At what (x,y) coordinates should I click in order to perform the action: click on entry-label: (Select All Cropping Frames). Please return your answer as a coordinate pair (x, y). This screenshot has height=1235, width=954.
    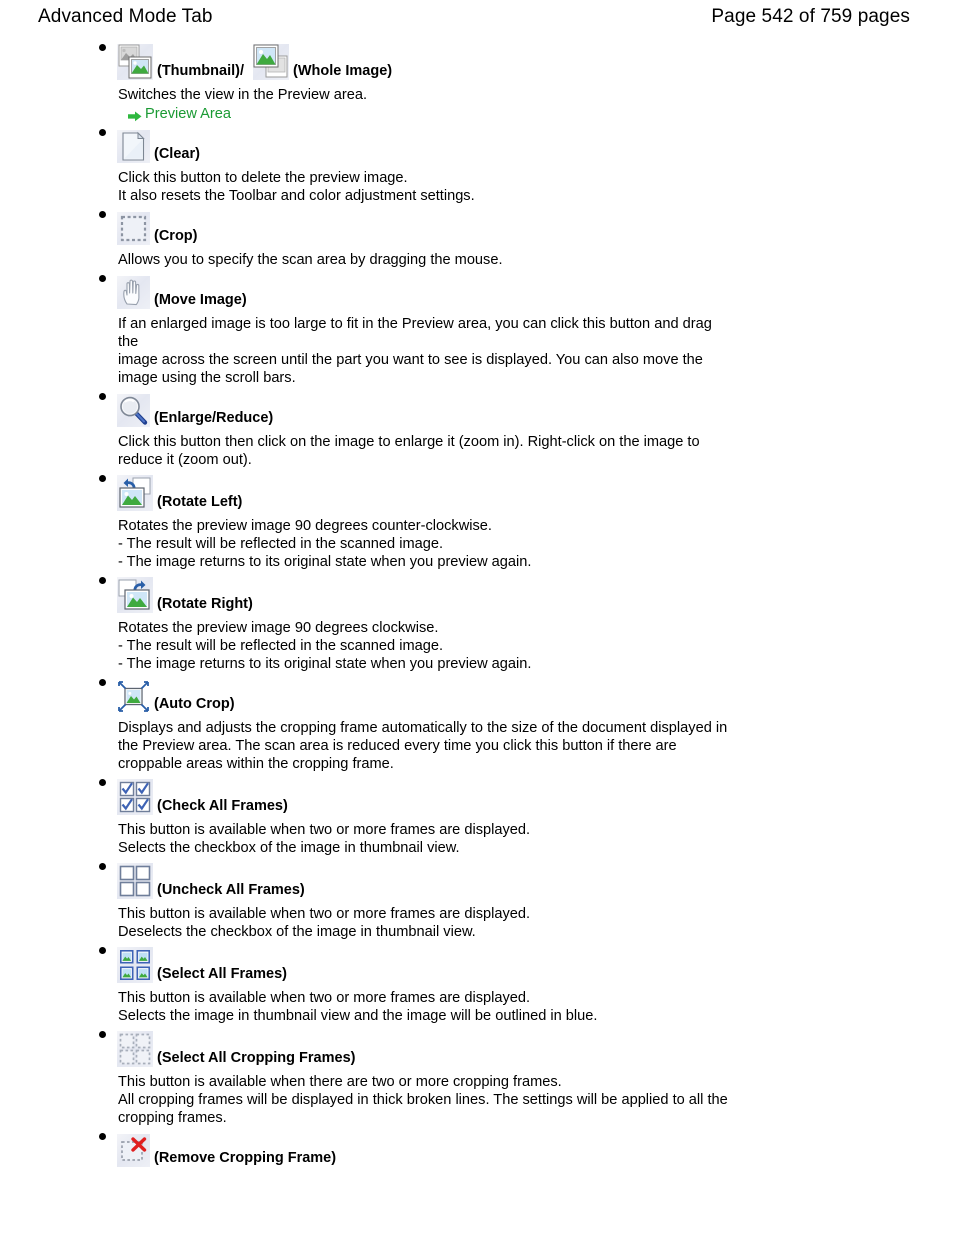
    Looking at the image, I should click on (256, 1057).